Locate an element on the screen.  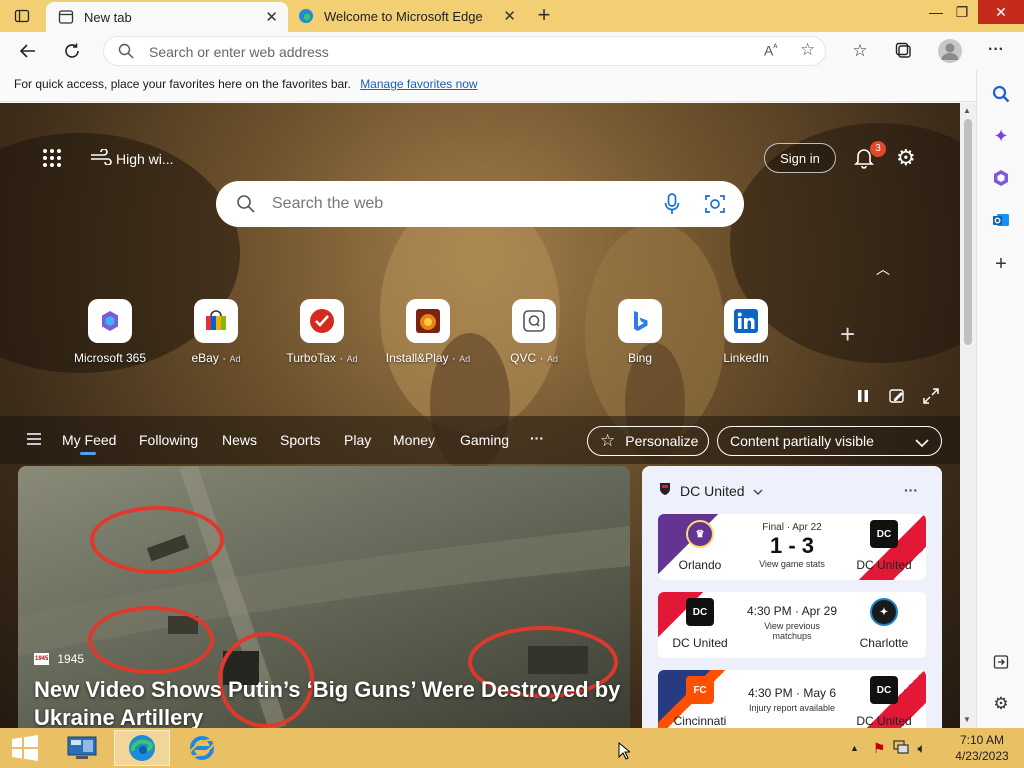
quick-link-linkedin: LinkedIn is located at coordinates (746, 332).